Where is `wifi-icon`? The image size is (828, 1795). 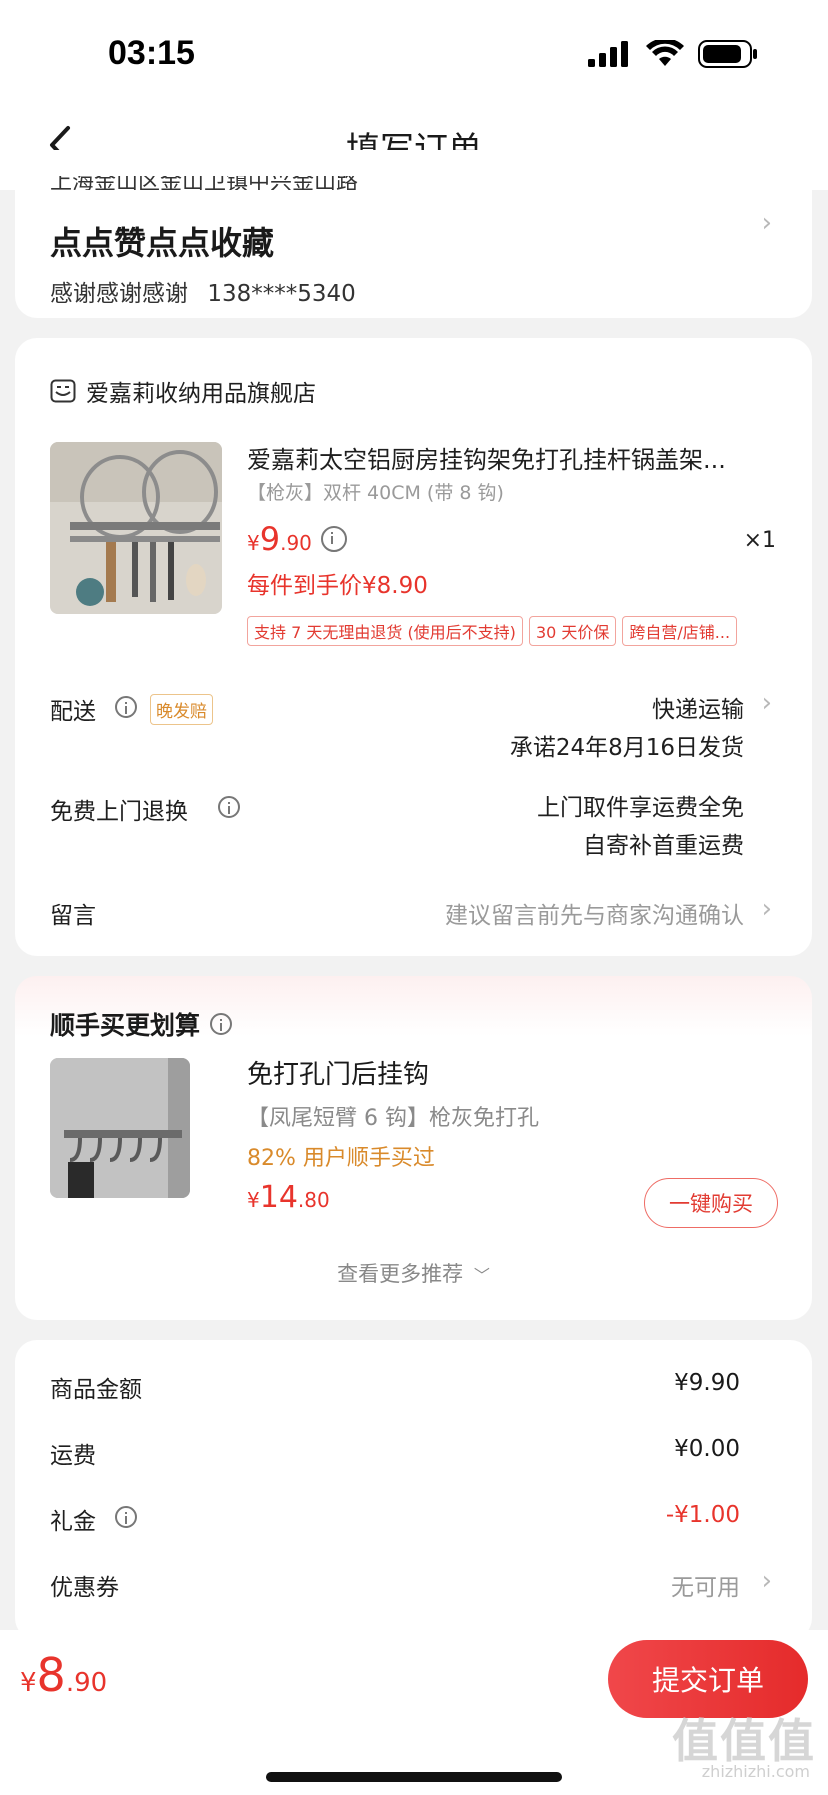
wifi-icon is located at coordinates (665, 53).